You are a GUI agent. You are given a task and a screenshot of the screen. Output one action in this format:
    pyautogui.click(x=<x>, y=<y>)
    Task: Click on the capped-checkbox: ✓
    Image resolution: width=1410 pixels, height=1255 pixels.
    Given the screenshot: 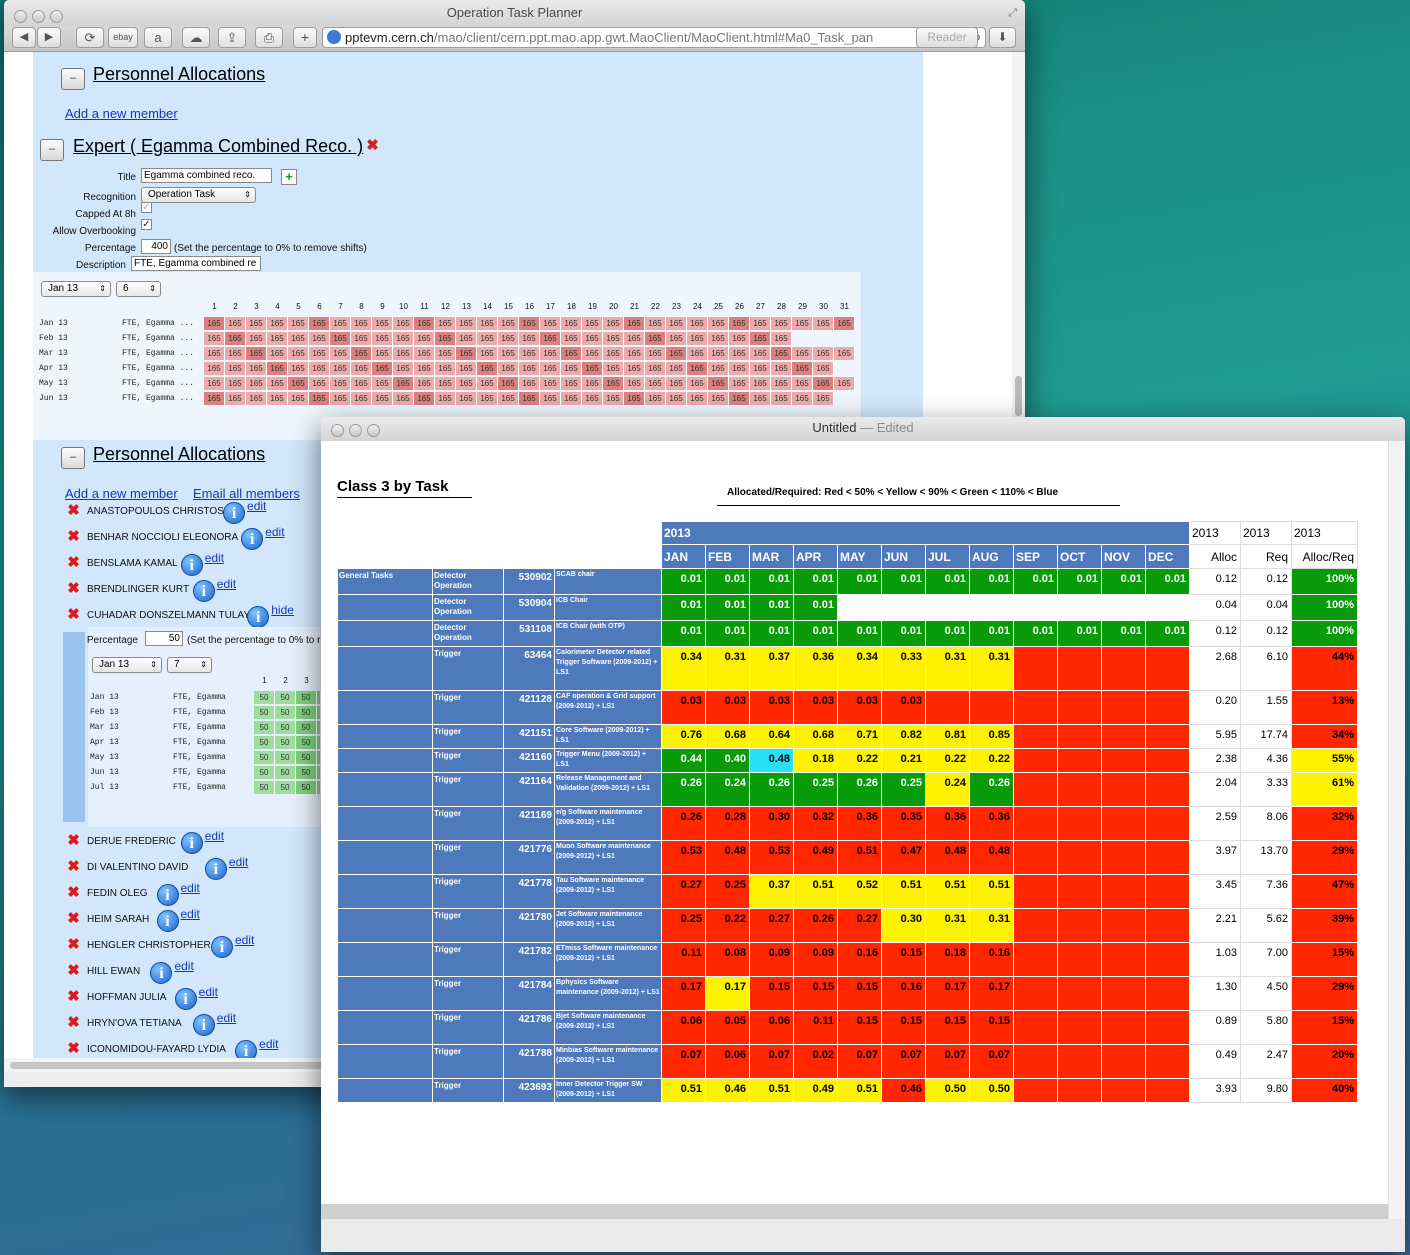 What is the action you would take?
    pyautogui.click(x=146, y=207)
    